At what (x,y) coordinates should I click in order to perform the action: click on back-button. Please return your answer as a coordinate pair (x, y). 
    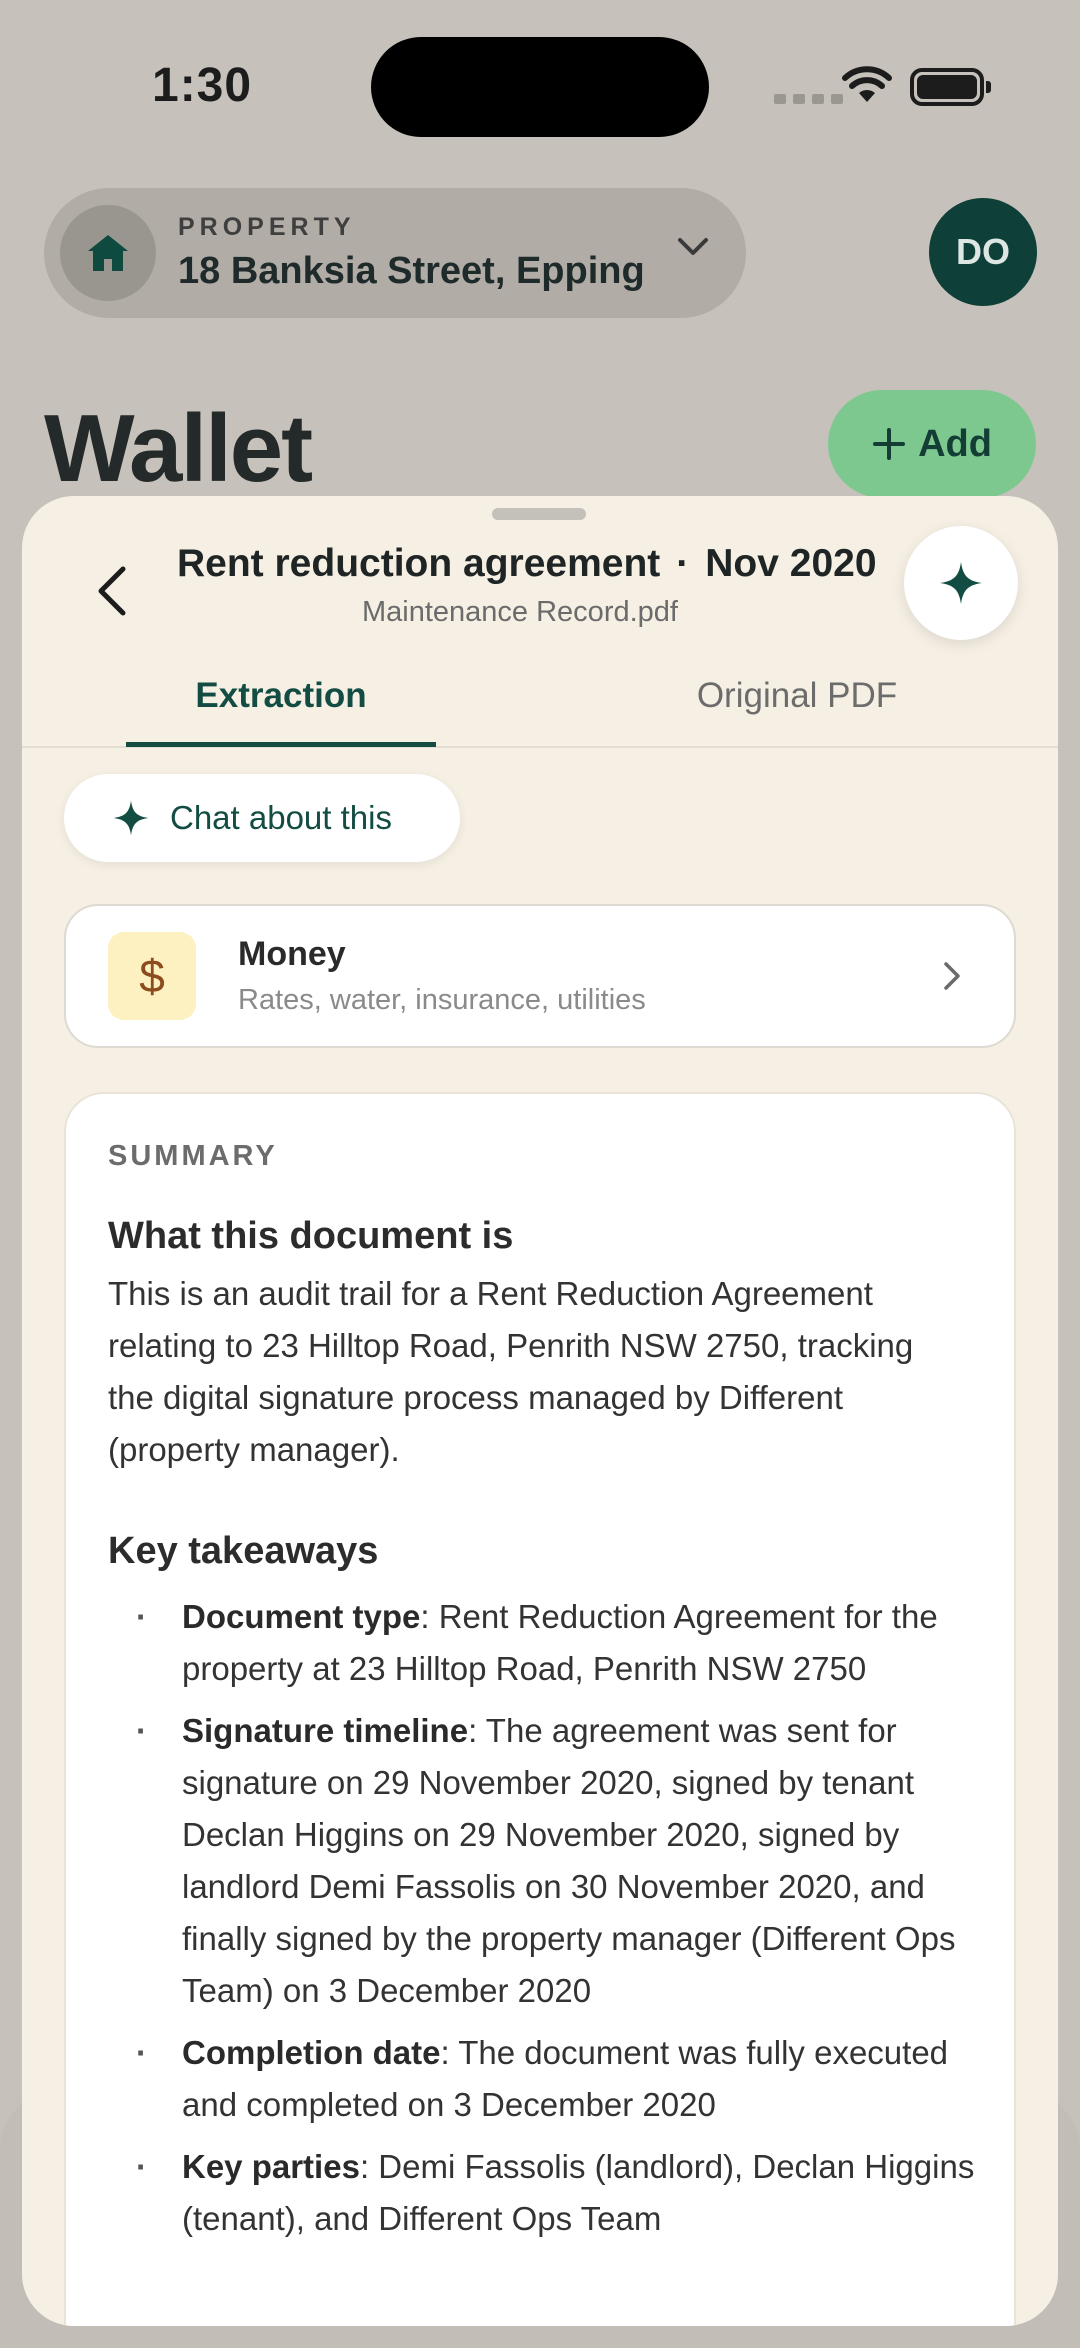
    Looking at the image, I should click on (112, 591).